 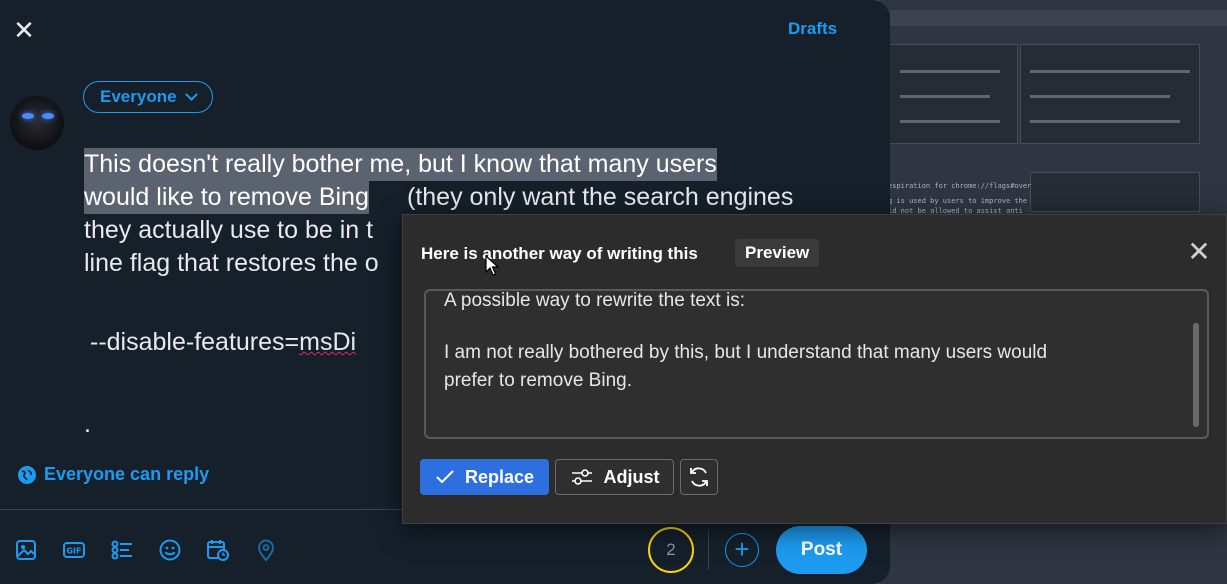 I want to click on tweet-flag-line: --disable-features=msDi, so click(x=223, y=342).